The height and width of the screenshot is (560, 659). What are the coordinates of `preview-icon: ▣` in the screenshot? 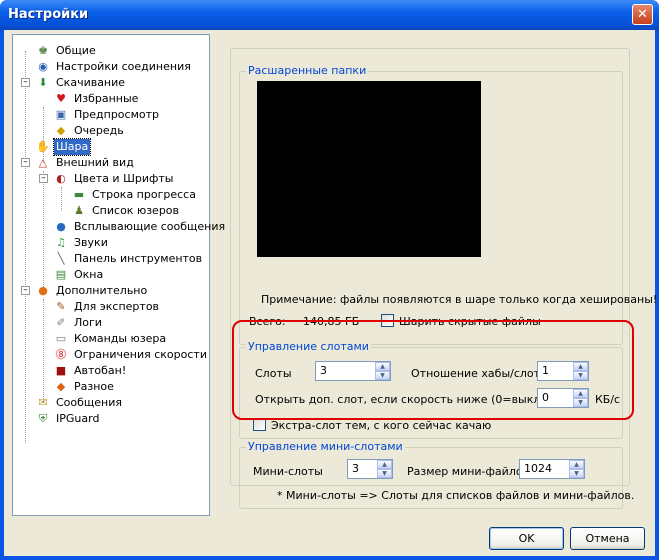 It's located at (61, 114).